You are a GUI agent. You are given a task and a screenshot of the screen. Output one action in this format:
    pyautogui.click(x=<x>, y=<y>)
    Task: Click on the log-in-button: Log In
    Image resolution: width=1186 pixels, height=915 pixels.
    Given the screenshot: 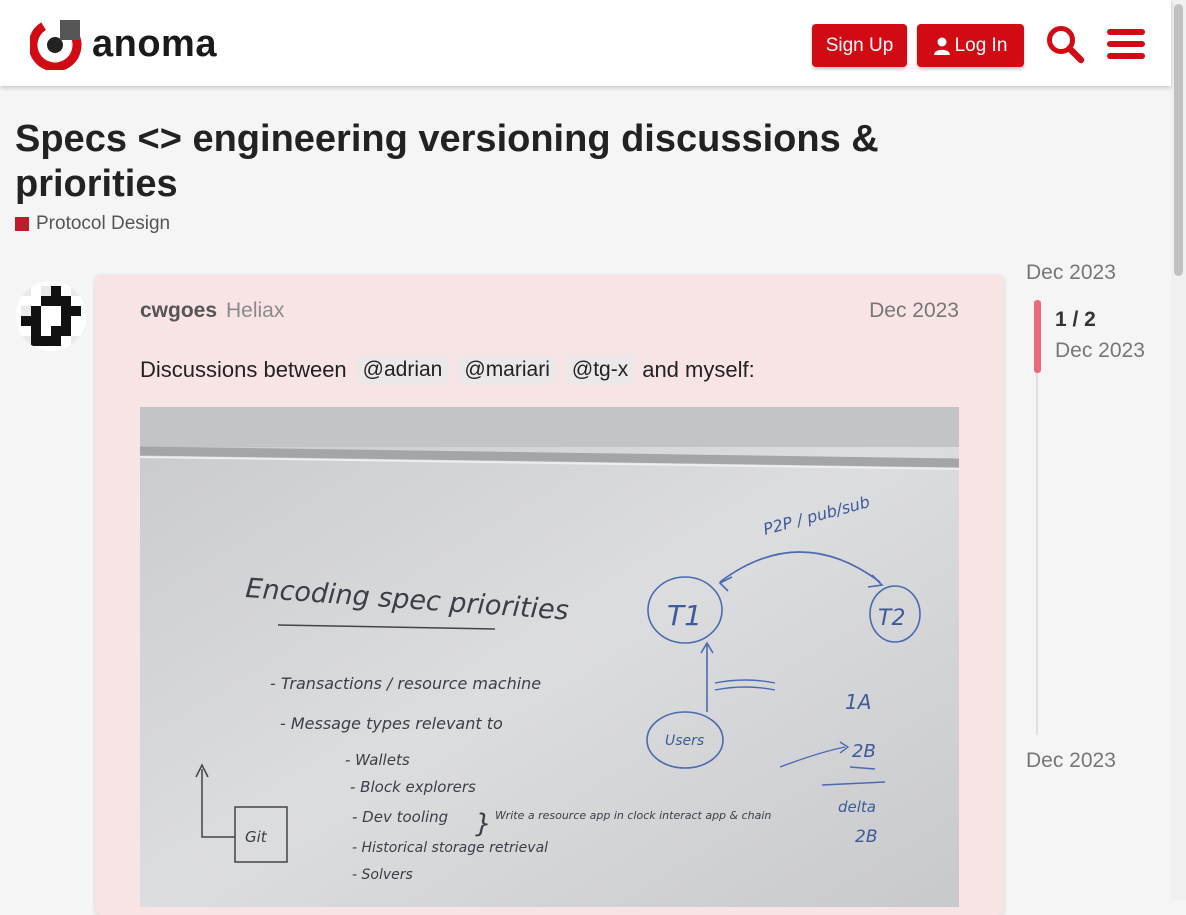 What is the action you would take?
    pyautogui.click(x=970, y=45)
    